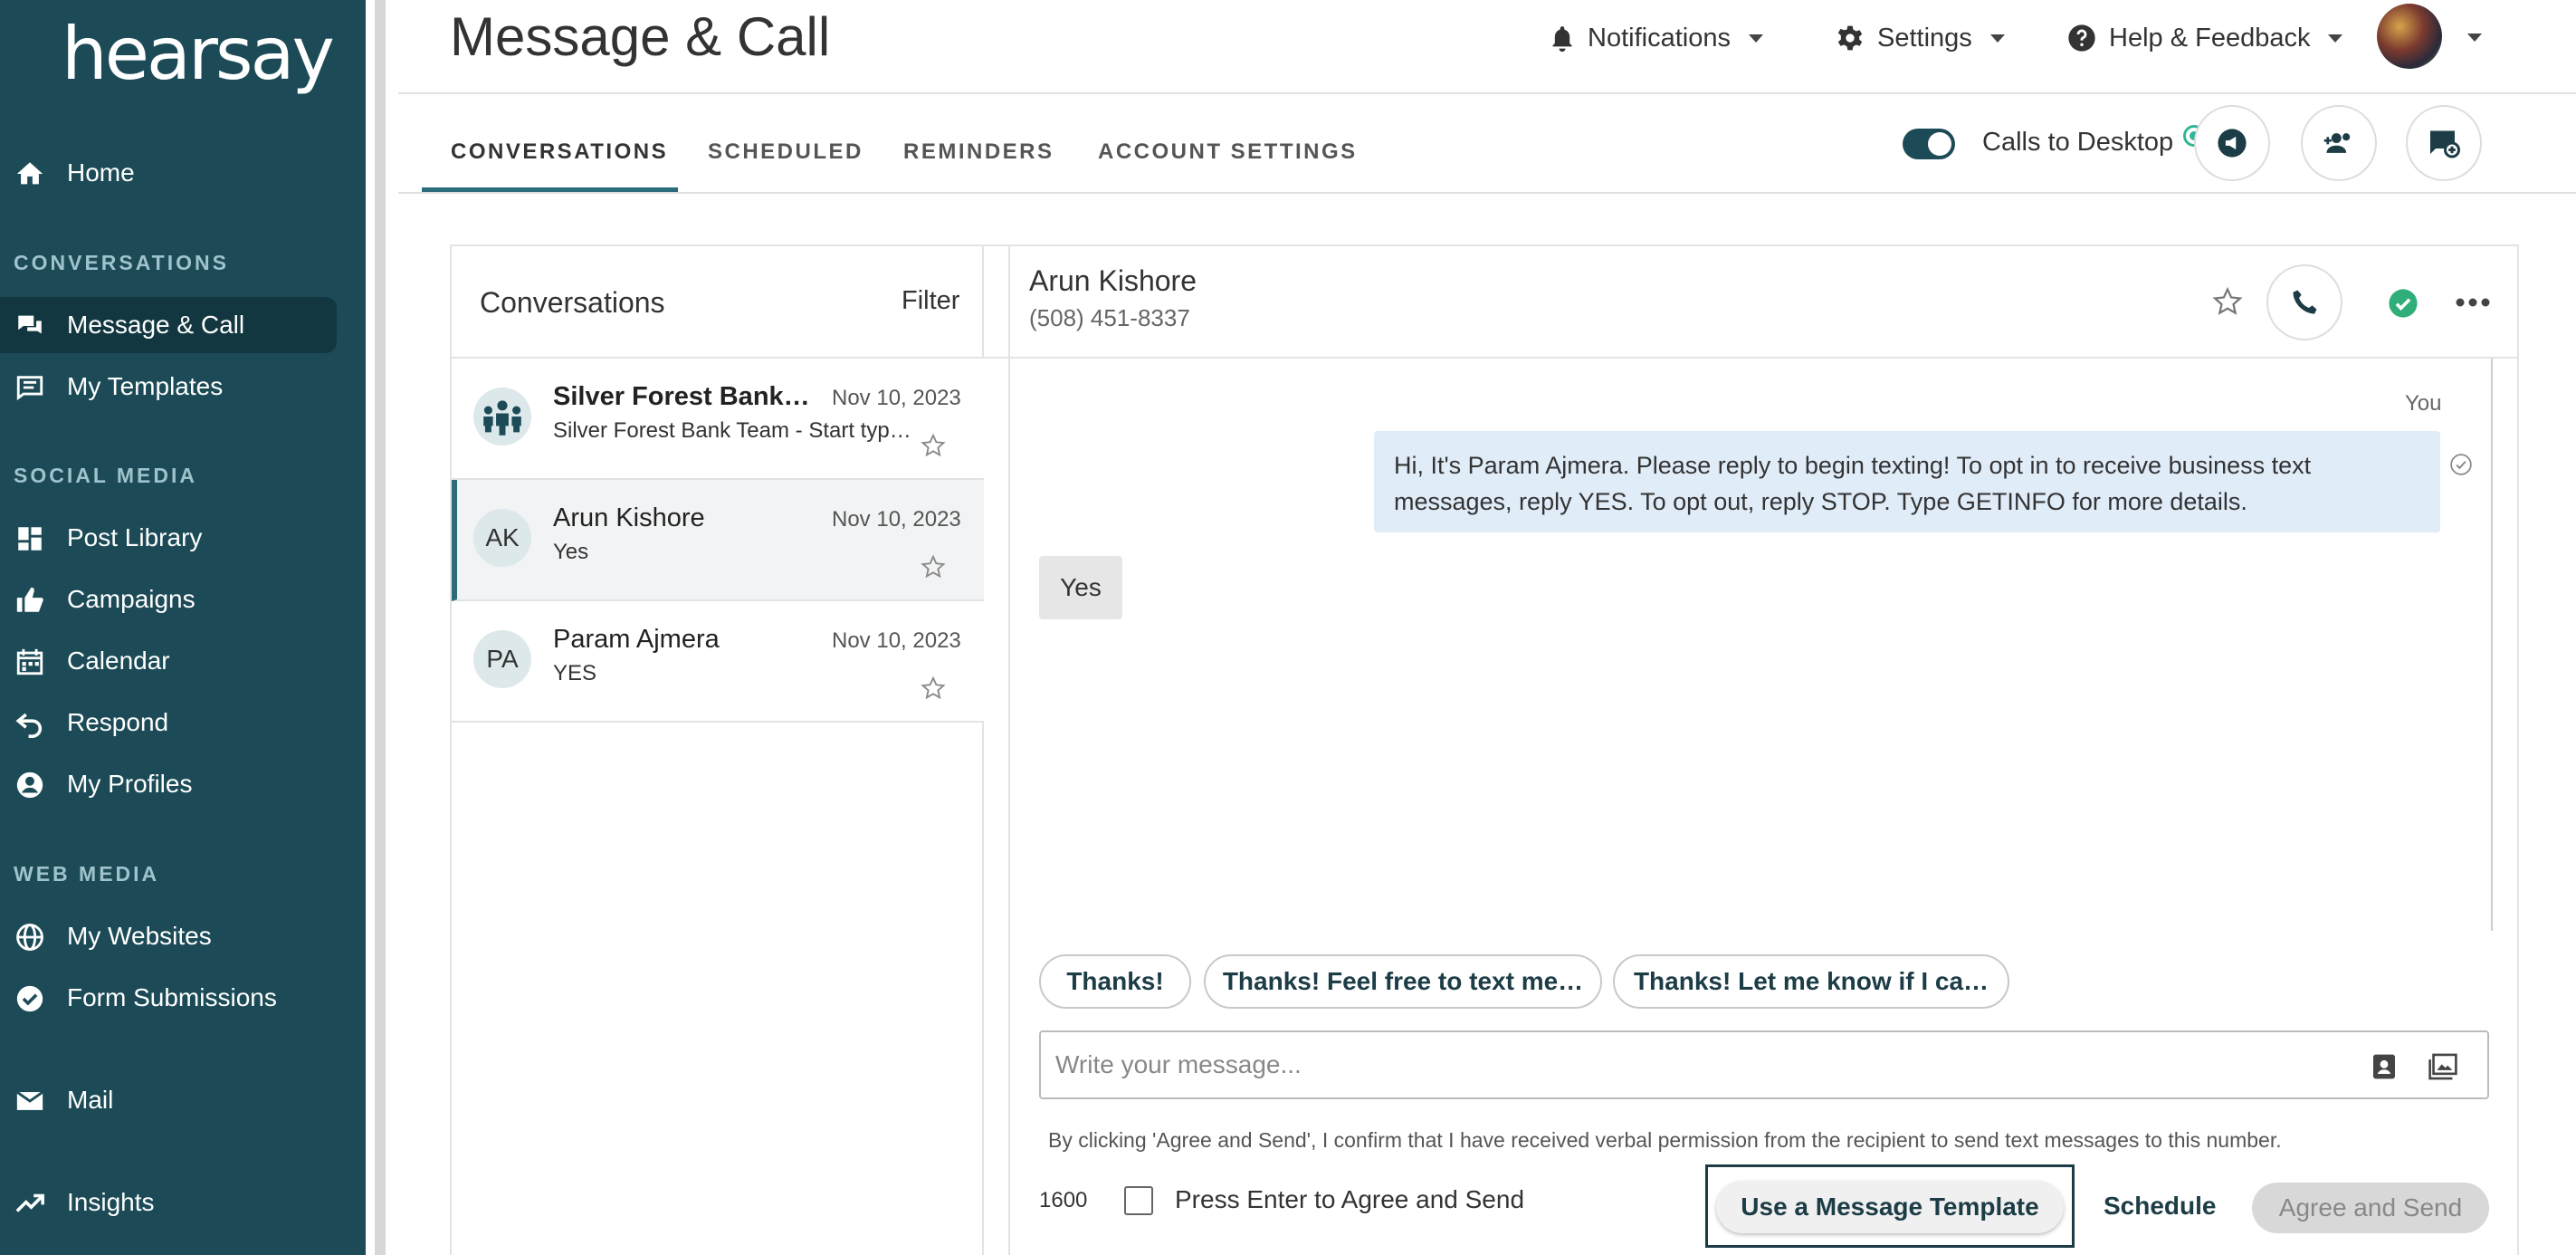  I want to click on sidebar-item-calendar: Calendar, so click(168, 661).